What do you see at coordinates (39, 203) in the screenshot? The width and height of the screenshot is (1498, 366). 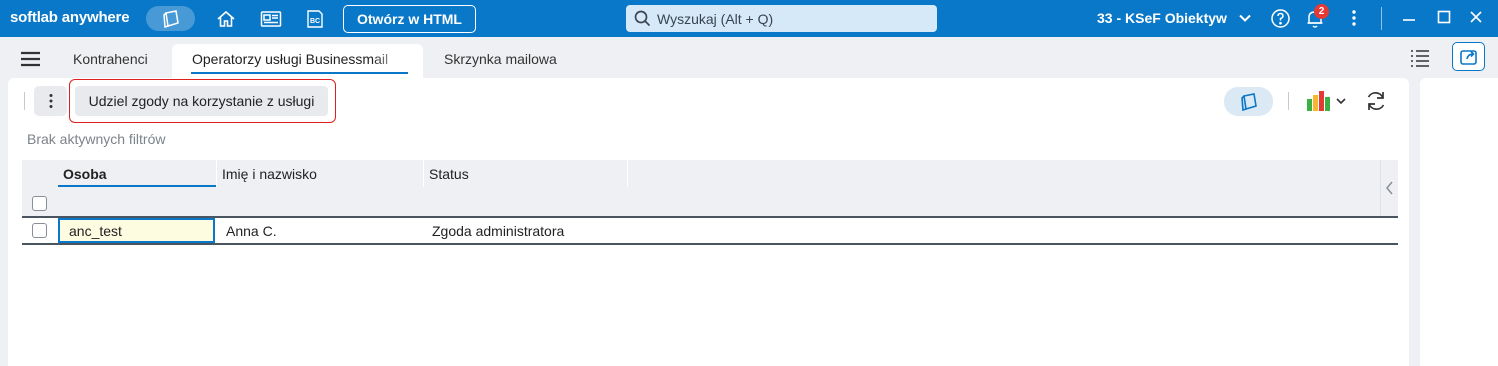 I see `select-all-checkbox` at bounding box center [39, 203].